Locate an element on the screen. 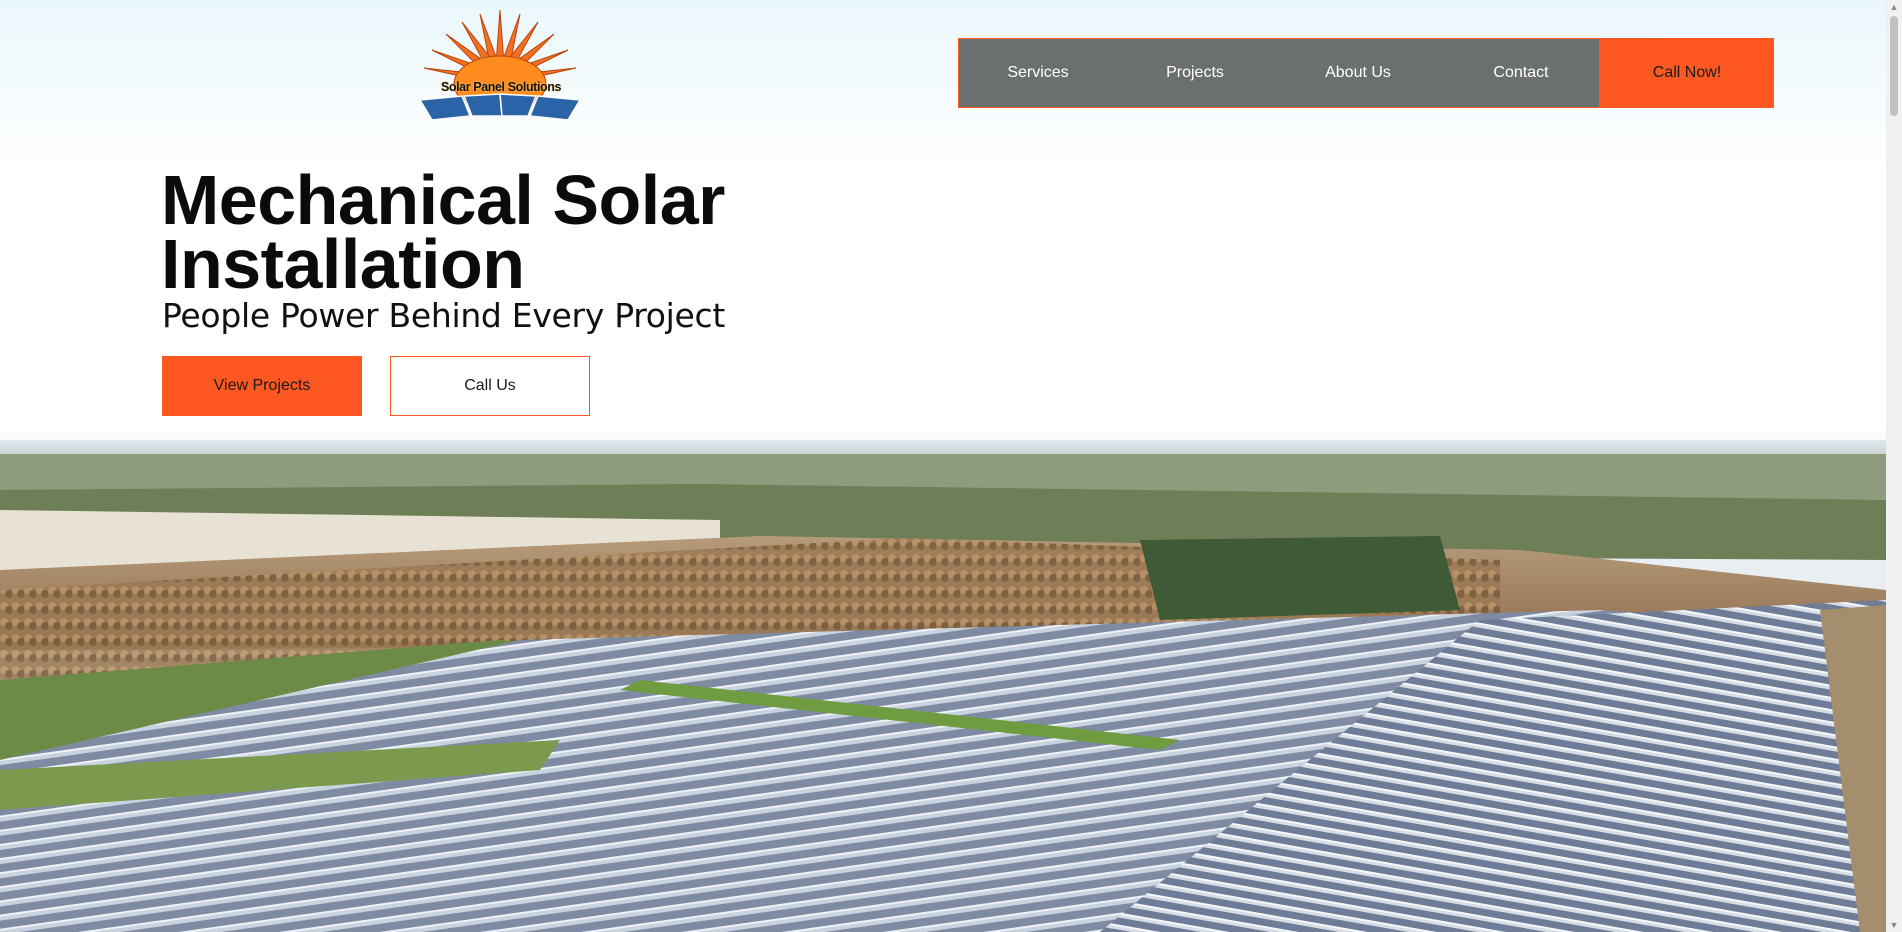 The height and width of the screenshot is (932, 1902). scroll-up-arrow-icon: ▲ is located at coordinates (1894, 7).